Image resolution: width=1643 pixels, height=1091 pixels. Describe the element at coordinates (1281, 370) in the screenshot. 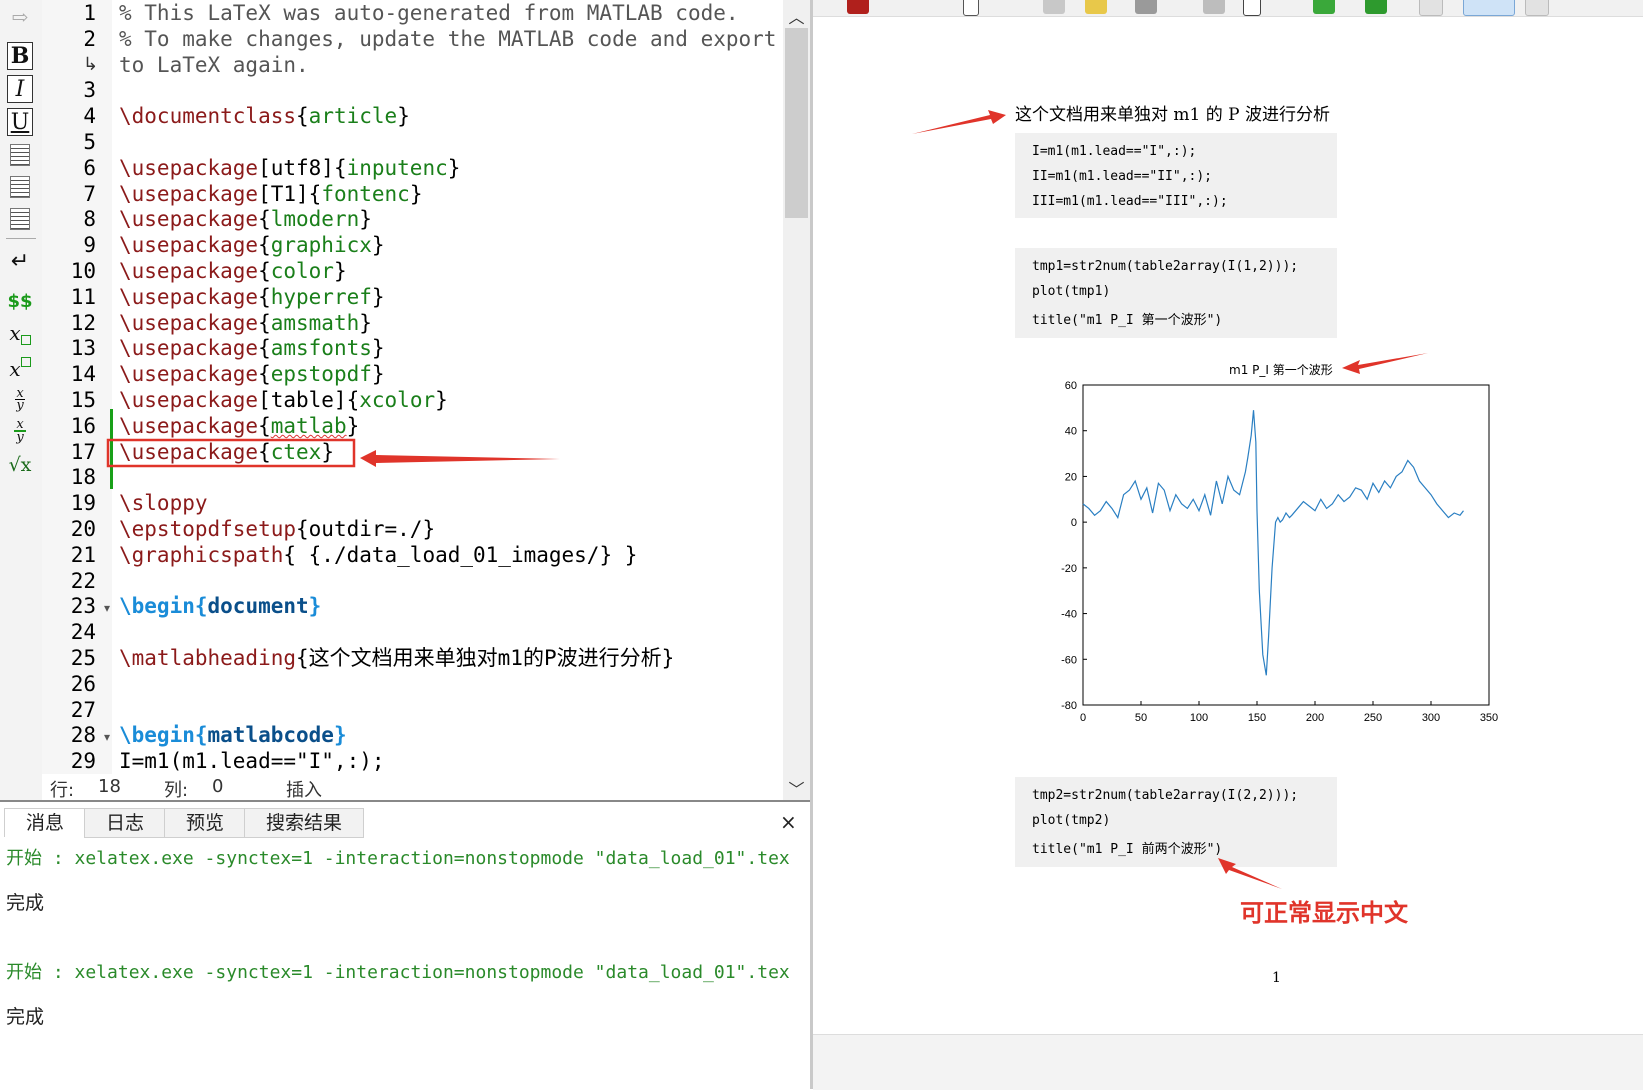

I see `chart-title: m1 P_I 第一个波形` at that location.